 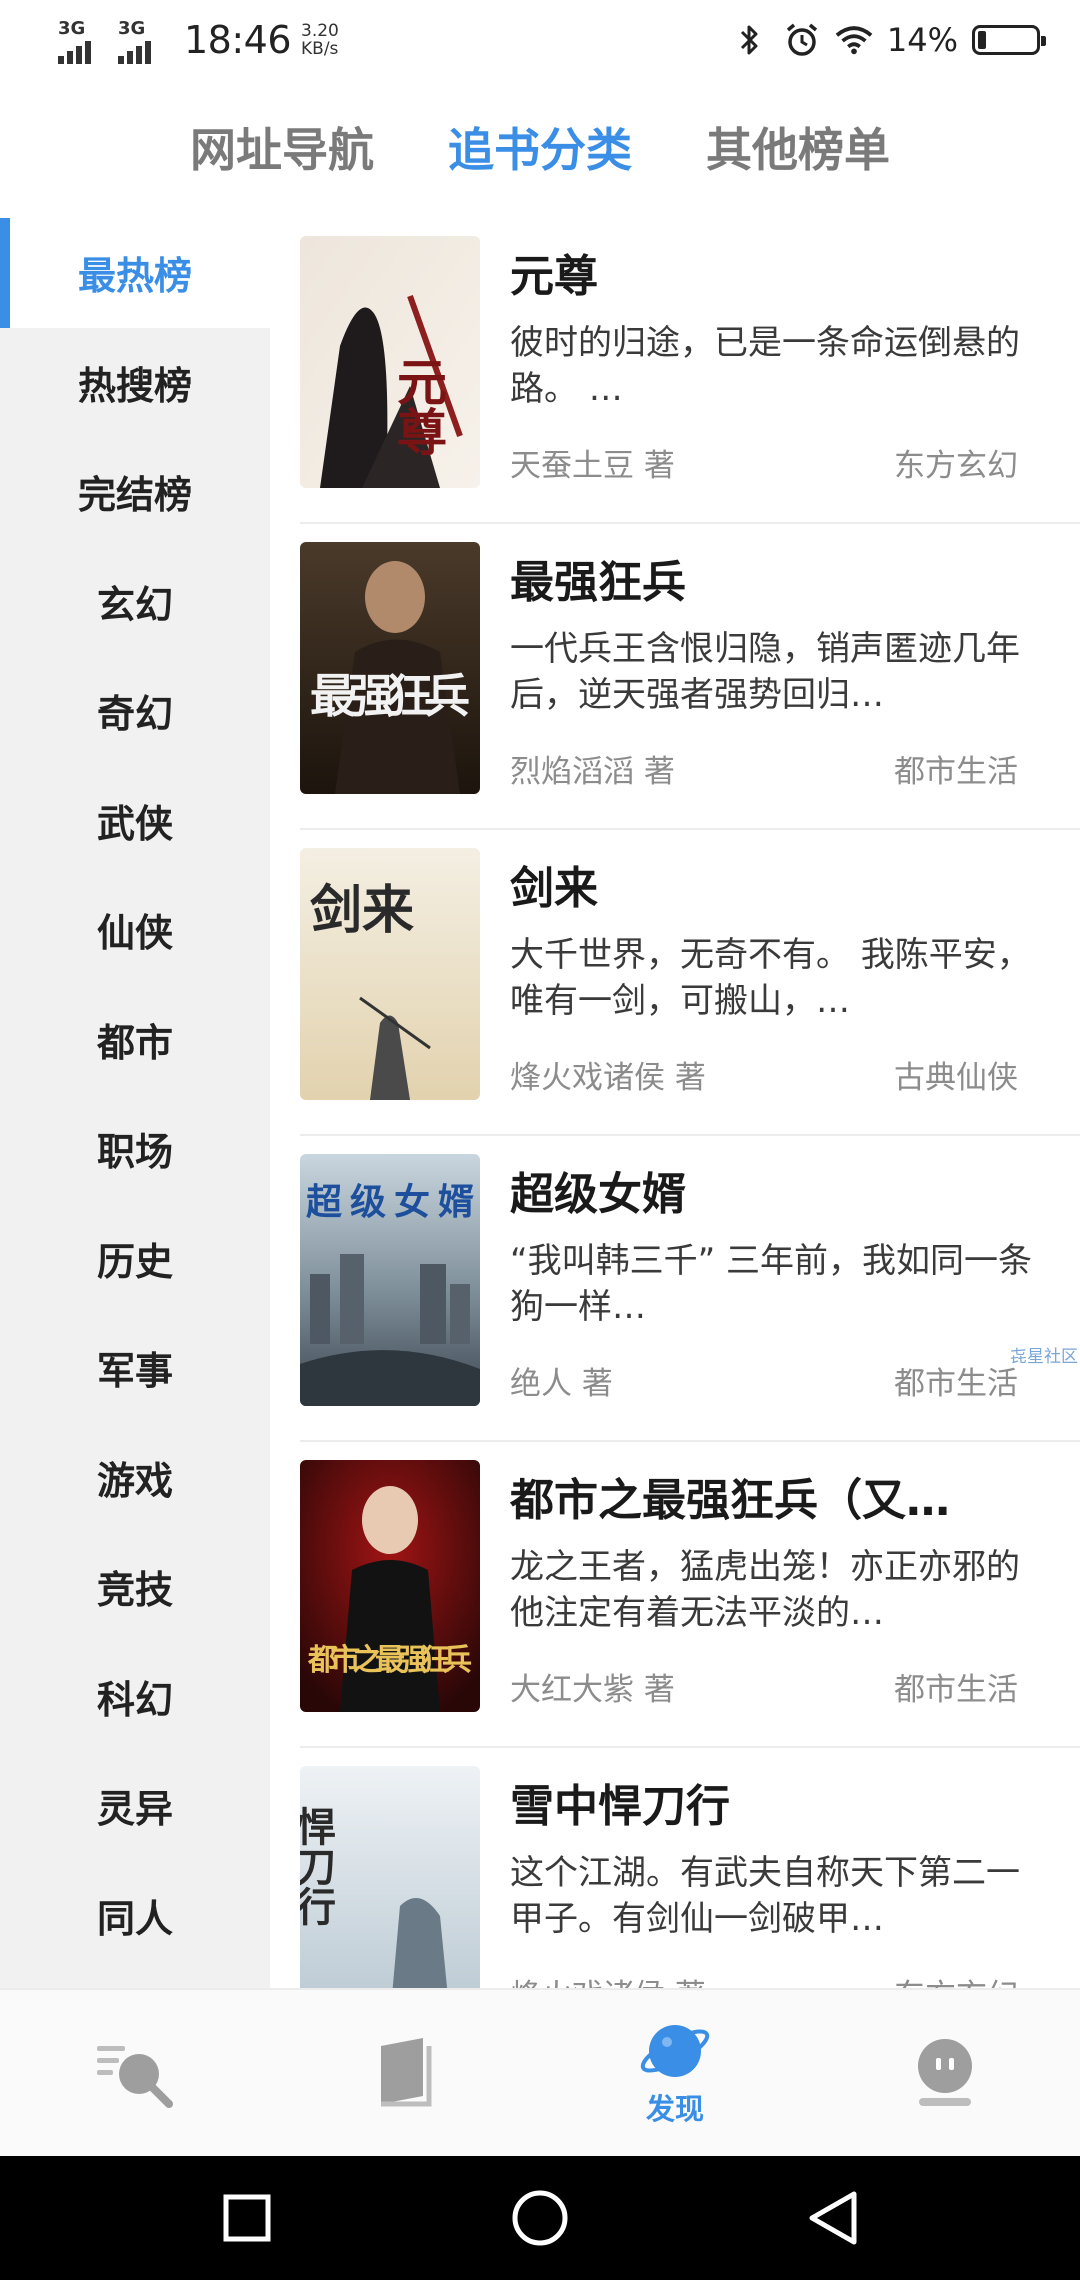 What do you see at coordinates (390, 1586) in the screenshot?
I see `book-cover: 都市之最强狂兵` at bounding box center [390, 1586].